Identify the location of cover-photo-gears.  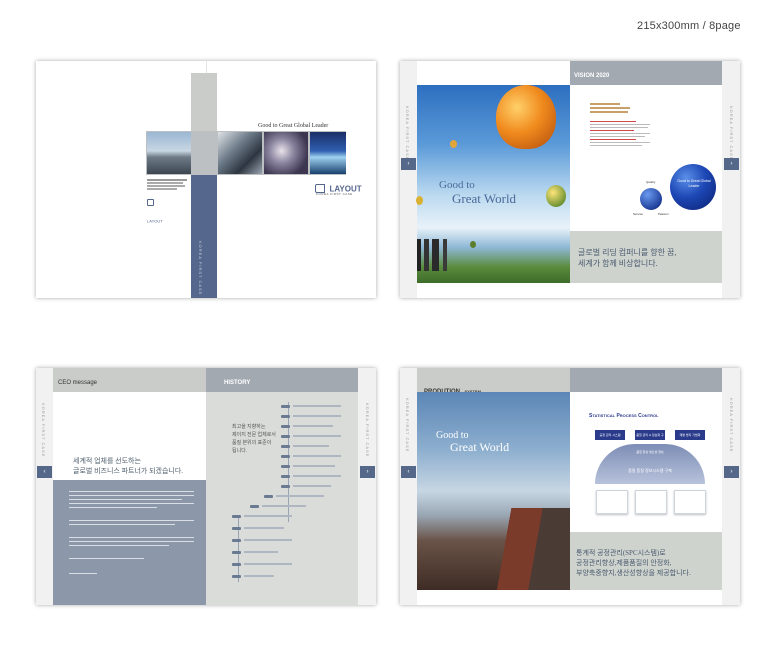
(286, 153).